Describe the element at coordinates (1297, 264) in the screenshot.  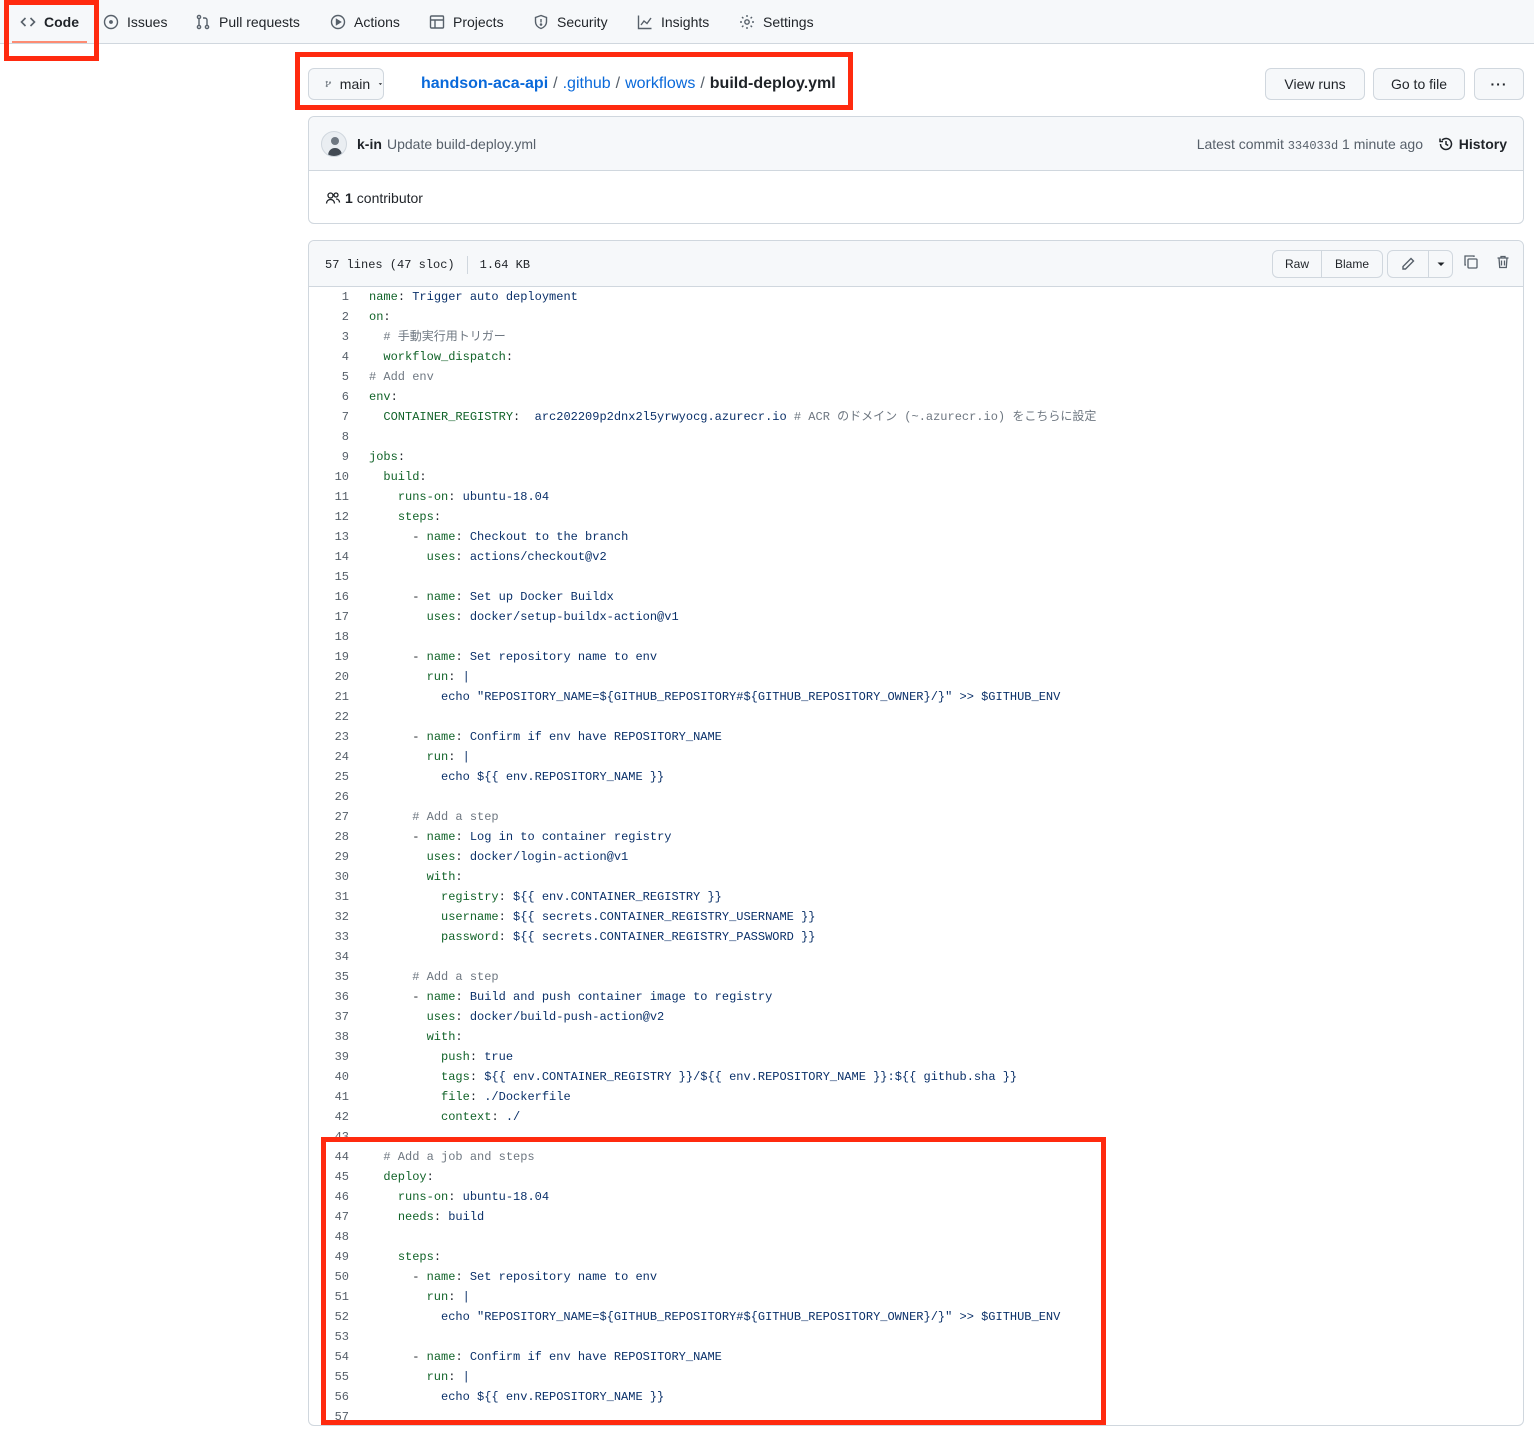
I see `raw-button: Raw` at that location.